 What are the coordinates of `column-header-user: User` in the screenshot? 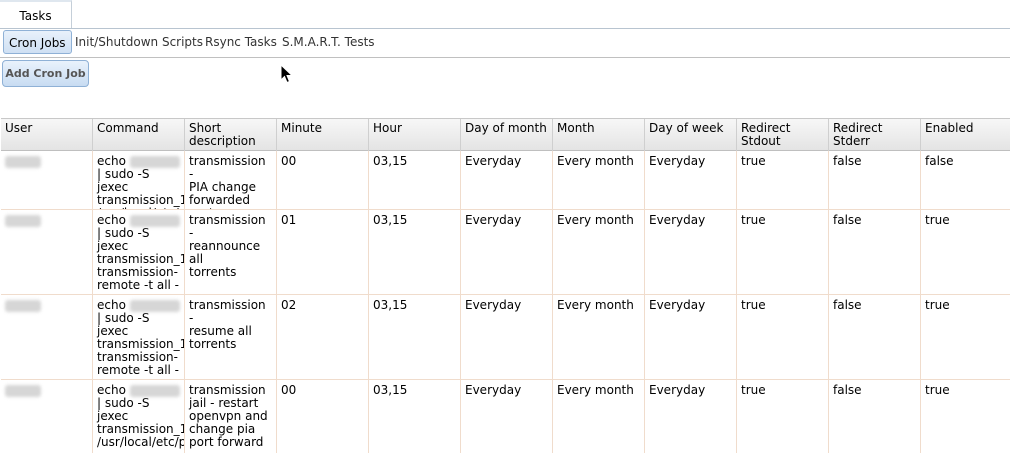 It's located at (47, 135).